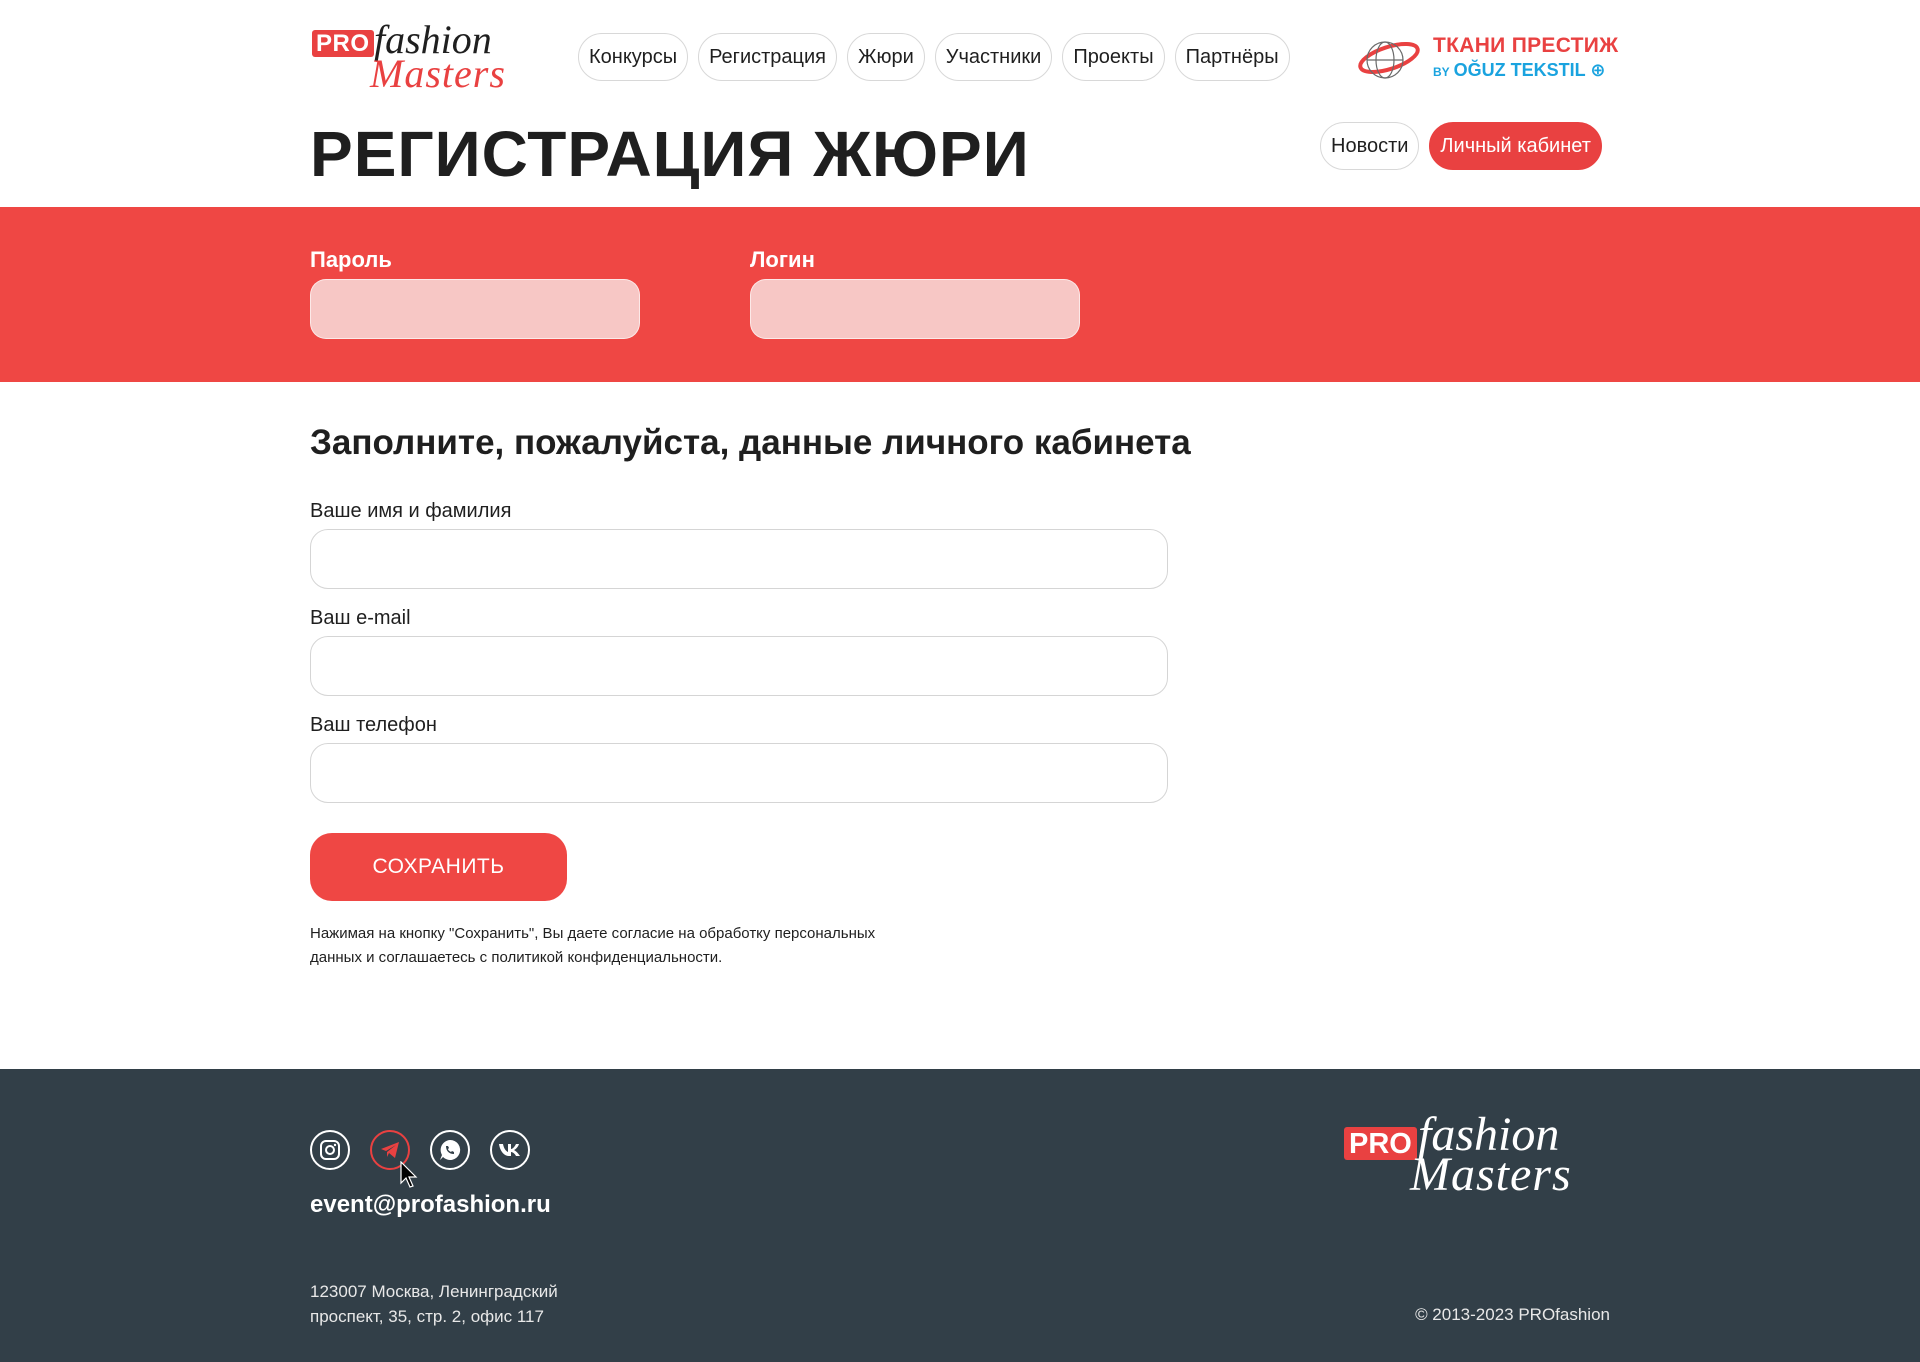 The width and height of the screenshot is (1920, 1362). I want to click on name-field, so click(739, 559).